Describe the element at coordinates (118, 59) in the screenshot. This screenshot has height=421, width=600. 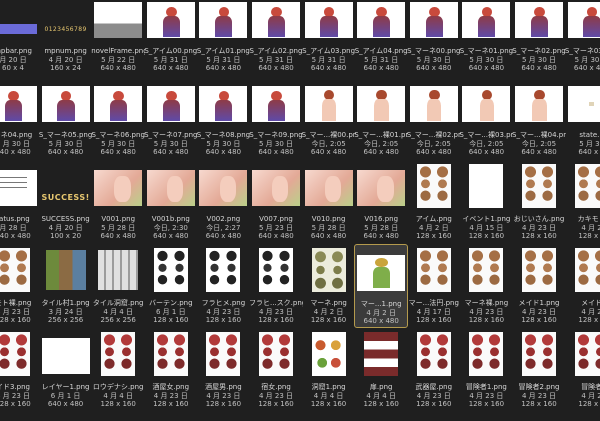
I see `file-date: 5 月 22 日` at that location.